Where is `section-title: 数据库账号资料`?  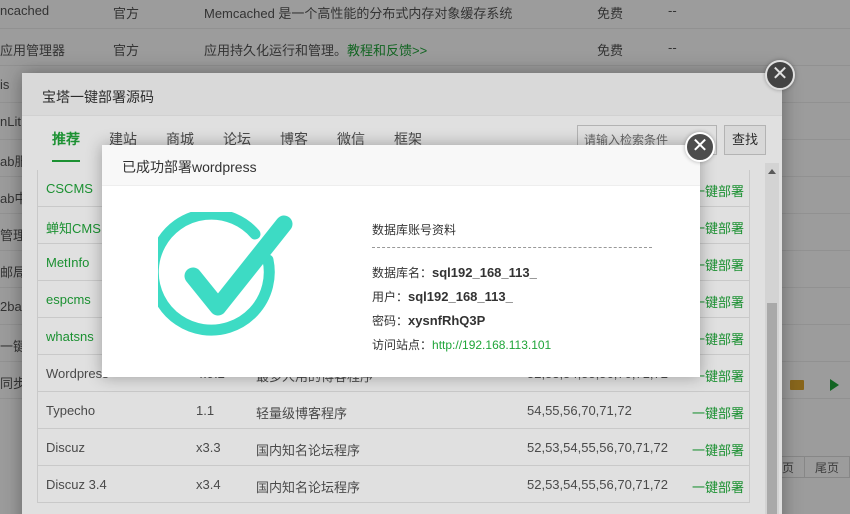
section-title: 数据库账号资料 is located at coordinates (512, 234).